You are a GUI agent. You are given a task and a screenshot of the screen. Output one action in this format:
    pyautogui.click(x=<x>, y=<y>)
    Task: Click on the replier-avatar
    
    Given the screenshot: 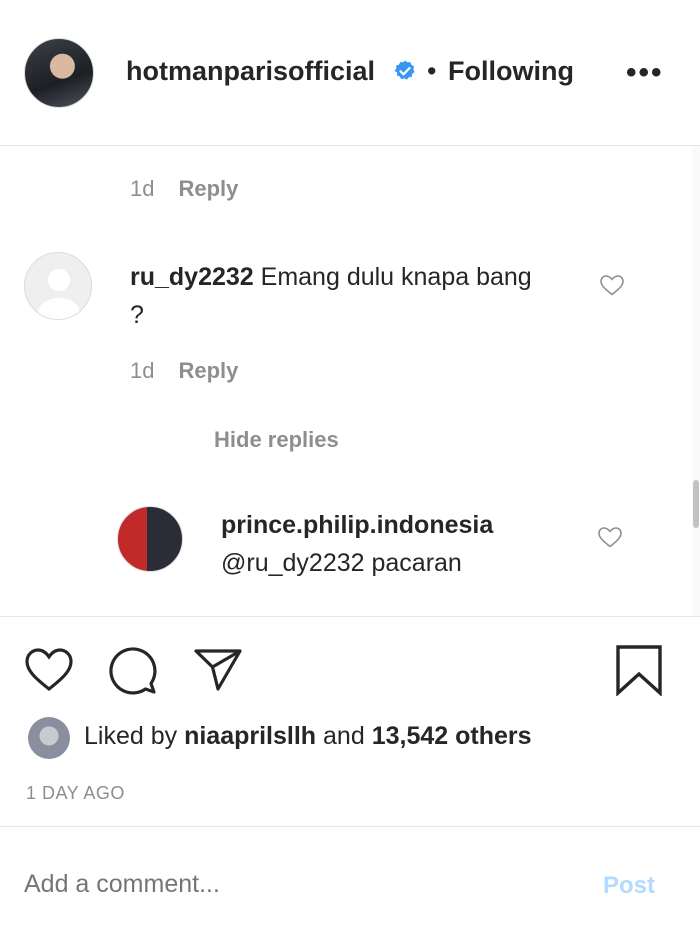 What is the action you would take?
    pyautogui.click(x=150, y=539)
    